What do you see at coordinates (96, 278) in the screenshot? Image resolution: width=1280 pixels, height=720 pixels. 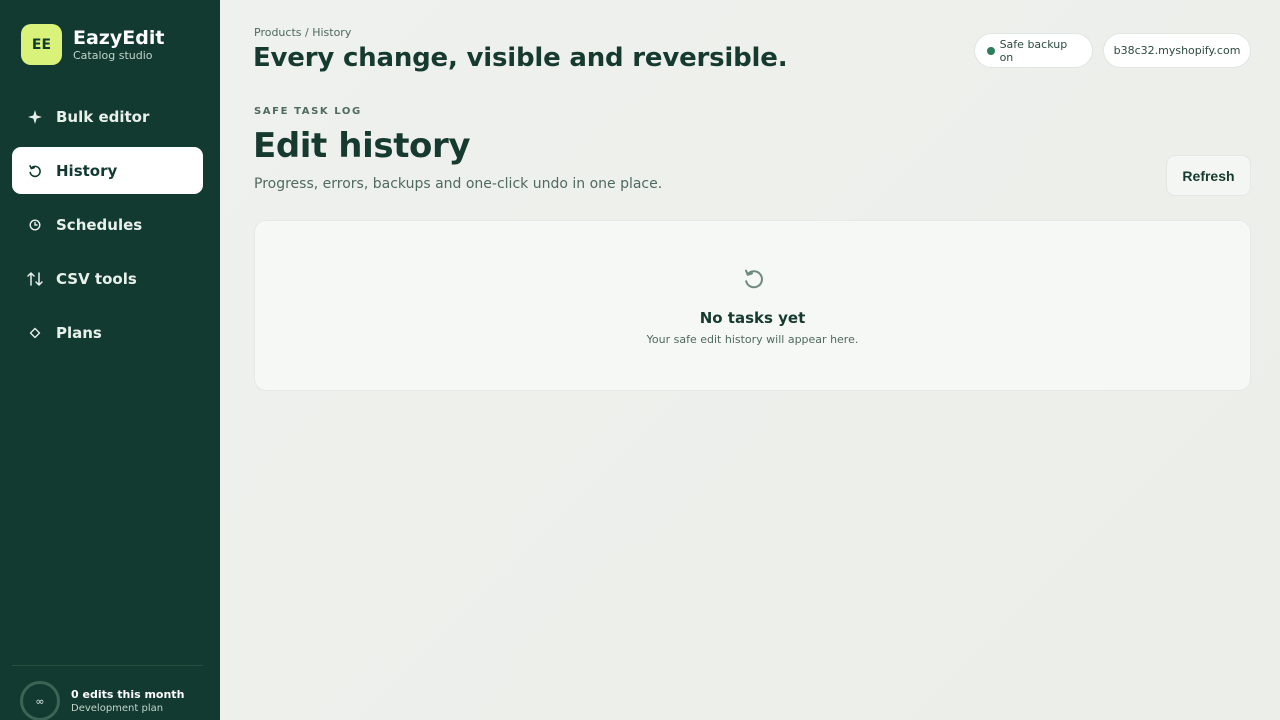 I see `sidebar-item-label: CSV tools` at bounding box center [96, 278].